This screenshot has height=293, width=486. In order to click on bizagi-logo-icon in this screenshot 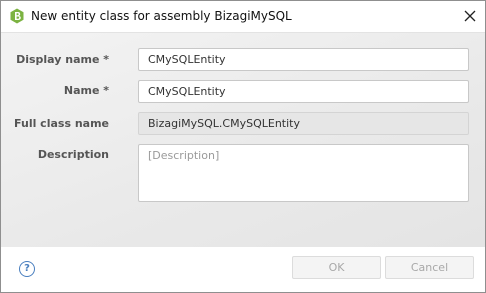, I will do `click(17, 16)`.